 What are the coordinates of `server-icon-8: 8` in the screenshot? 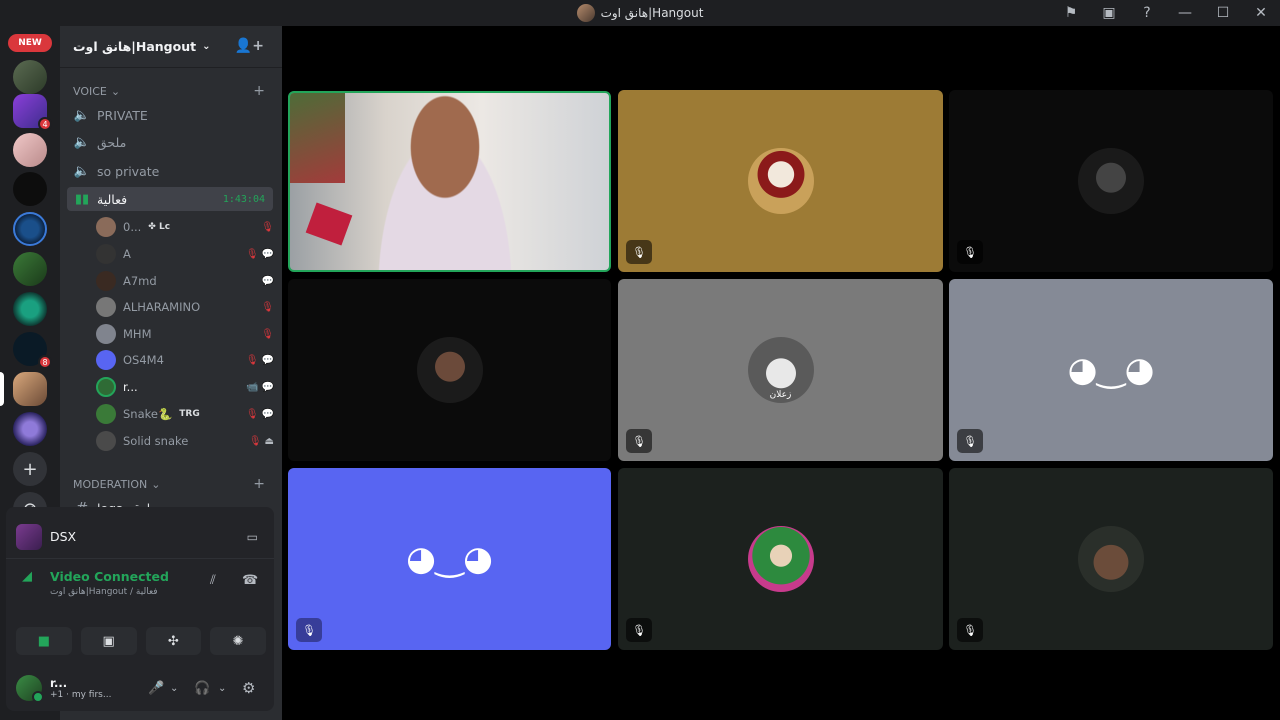 It's located at (32, 350).